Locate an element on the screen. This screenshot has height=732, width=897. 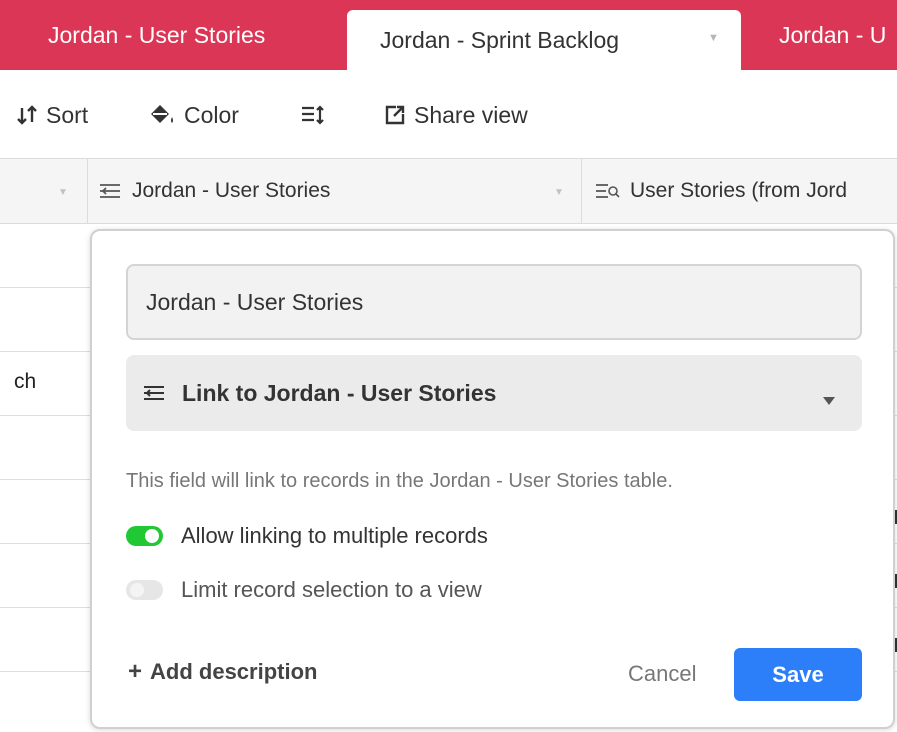
column-header-jordan-user-stories: Jordan - User Stories ▼ is located at coordinates (335, 191).